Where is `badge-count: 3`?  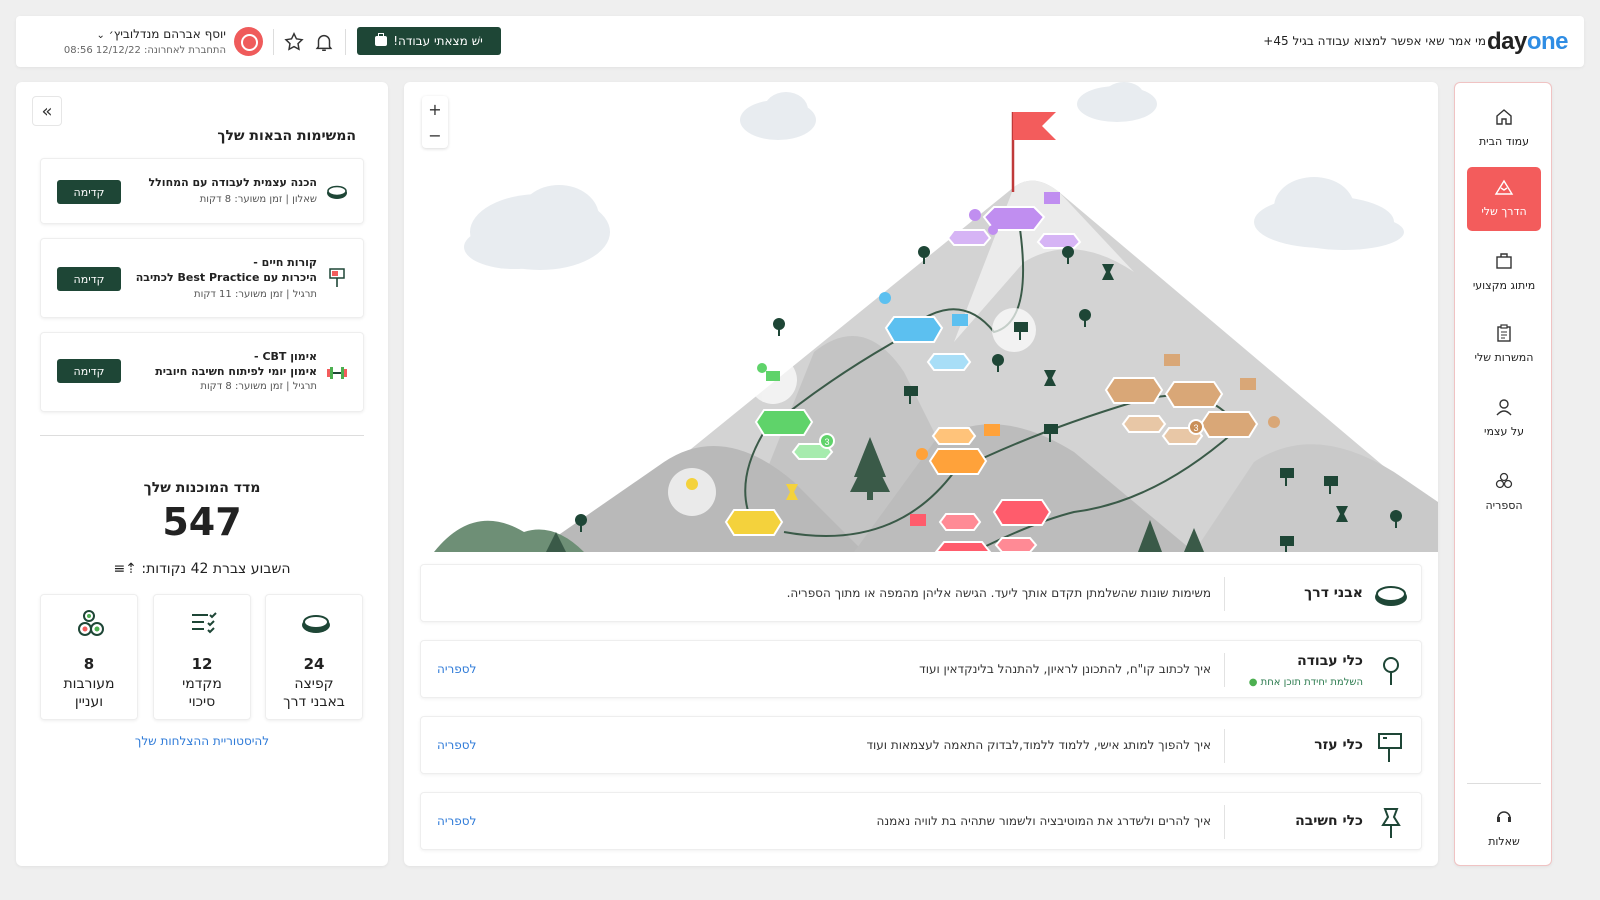 badge-count: 3 is located at coordinates (826, 442).